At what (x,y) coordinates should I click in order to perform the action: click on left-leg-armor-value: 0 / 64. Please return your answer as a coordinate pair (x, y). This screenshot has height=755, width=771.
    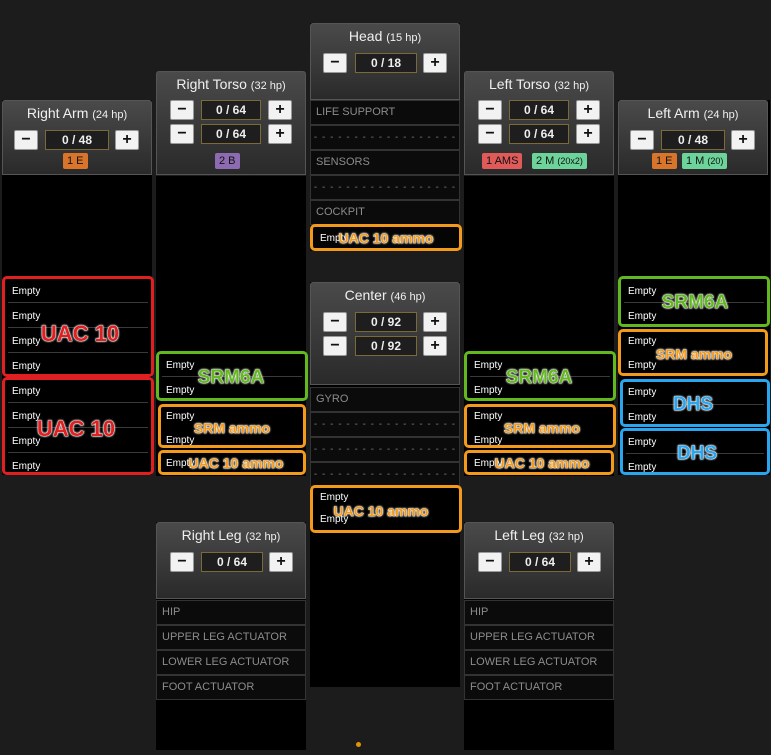
    Looking at the image, I should click on (540, 562).